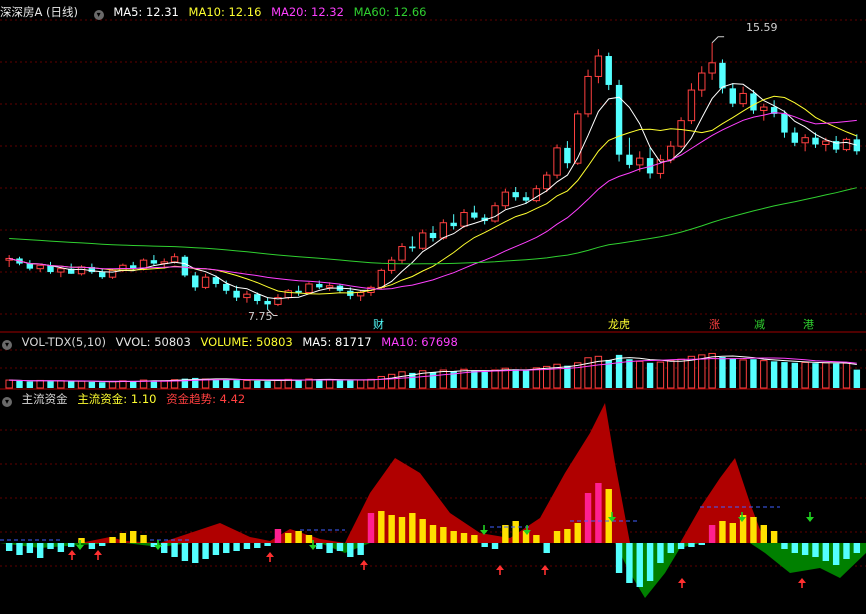 The width and height of the screenshot is (866, 614). I want to click on ma20-readout: MA20: 12.32, so click(307, 12).